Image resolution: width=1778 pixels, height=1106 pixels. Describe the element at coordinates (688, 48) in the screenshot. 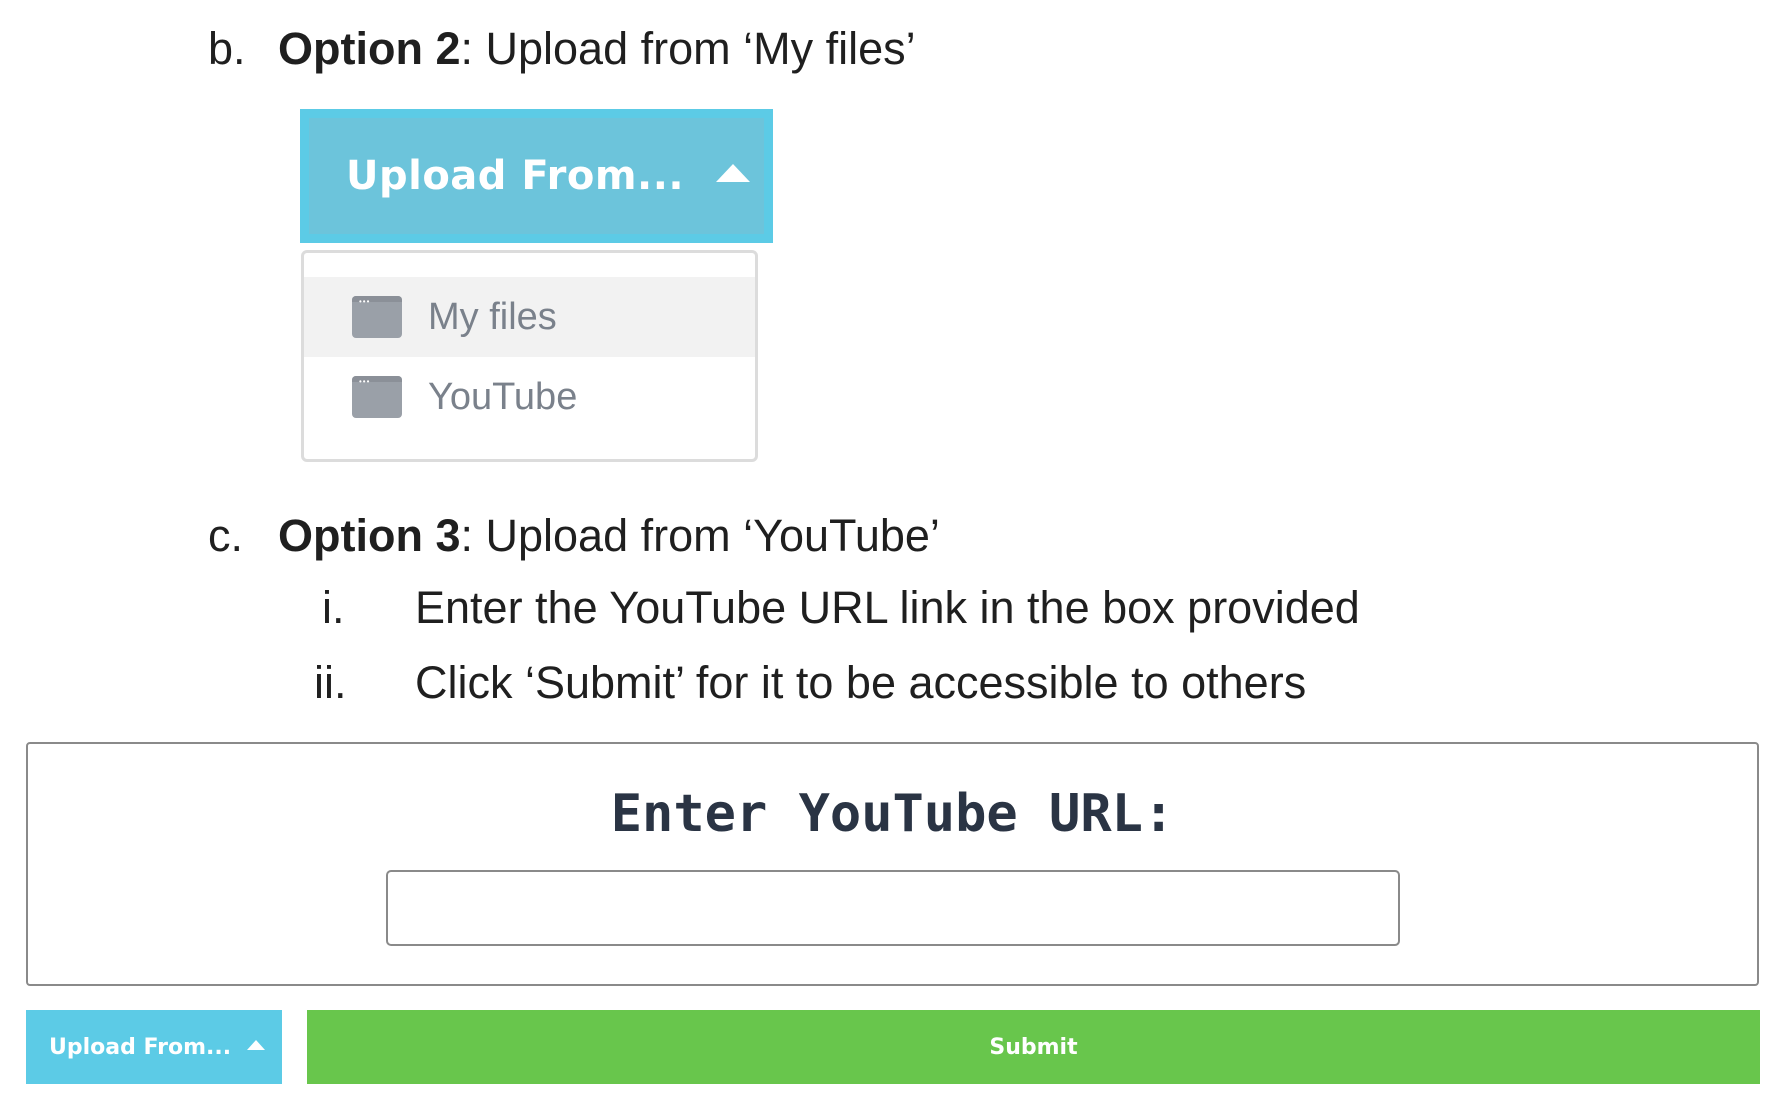

I see `option-2-text: : Upload from ‘My files’` at that location.